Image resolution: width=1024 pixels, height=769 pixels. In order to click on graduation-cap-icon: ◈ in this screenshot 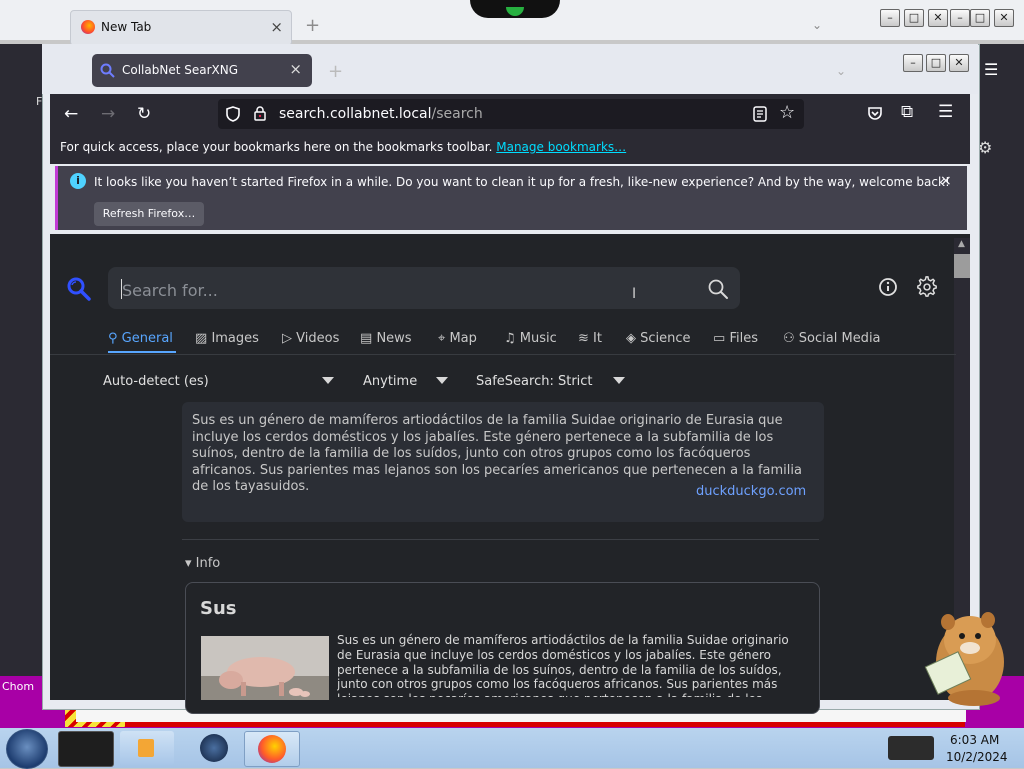, I will do `click(631, 338)`.